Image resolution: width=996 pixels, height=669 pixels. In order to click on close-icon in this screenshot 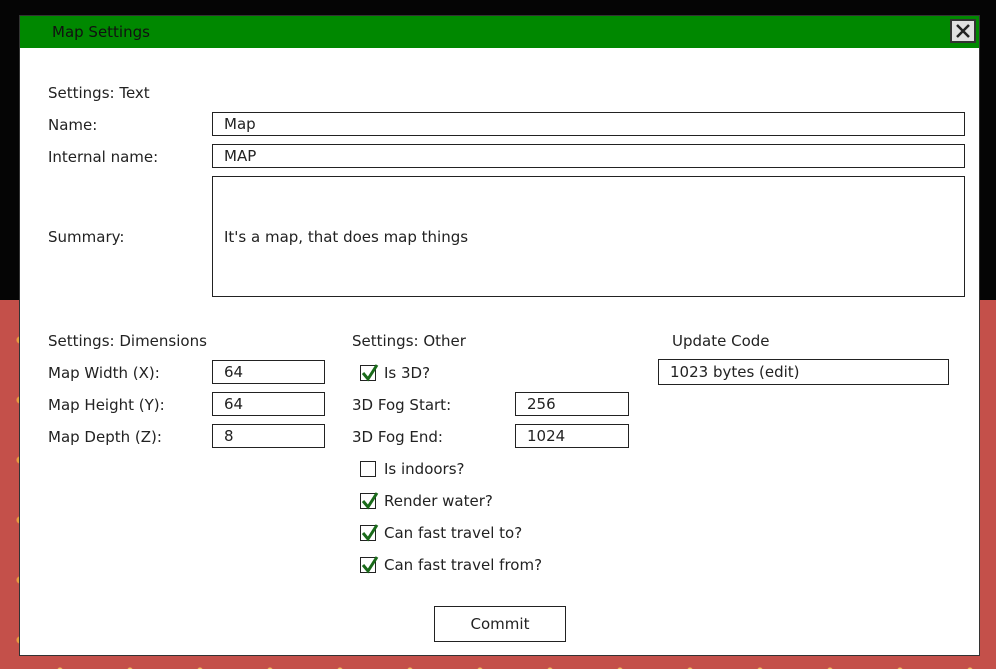, I will do `click(963, 31)`.